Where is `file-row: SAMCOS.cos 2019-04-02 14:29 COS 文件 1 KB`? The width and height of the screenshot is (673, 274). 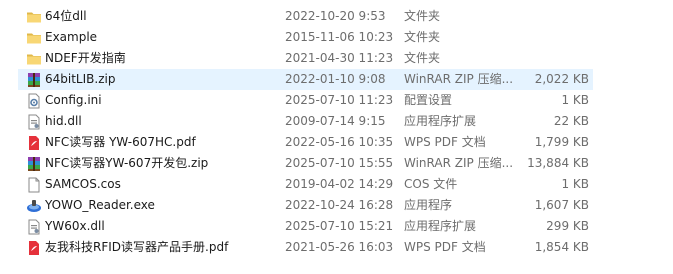
file-row: SAMCOS.cos 2019-04-02 14:29 COS 文件 1 KB is located at coordinates (305, 184).